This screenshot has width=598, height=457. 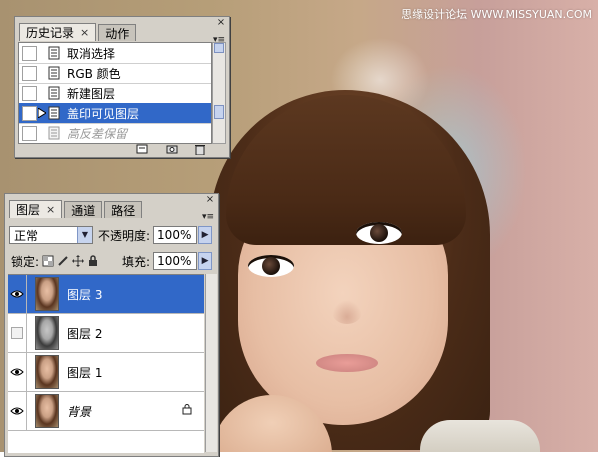 I want to click on lock-label: 锁定:, so click(x=25, y=261).